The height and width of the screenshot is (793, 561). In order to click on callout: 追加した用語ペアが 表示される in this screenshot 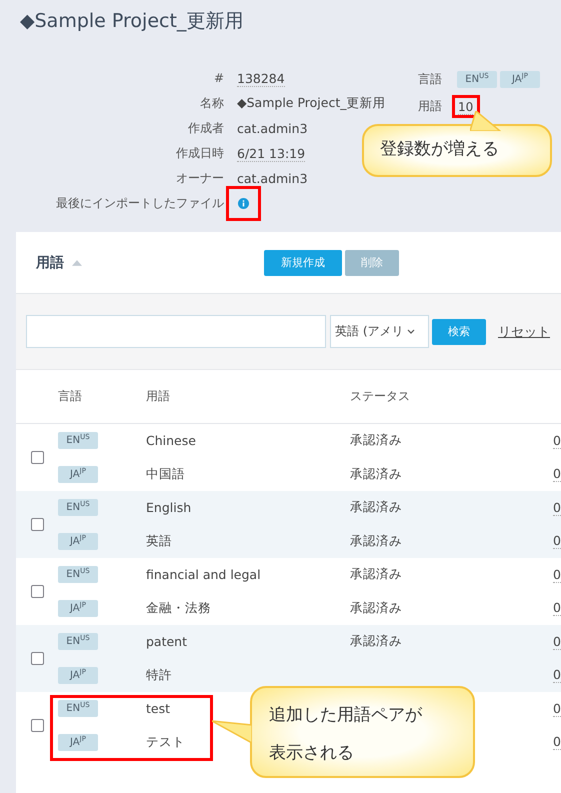, I will do `click(362, 732)`.